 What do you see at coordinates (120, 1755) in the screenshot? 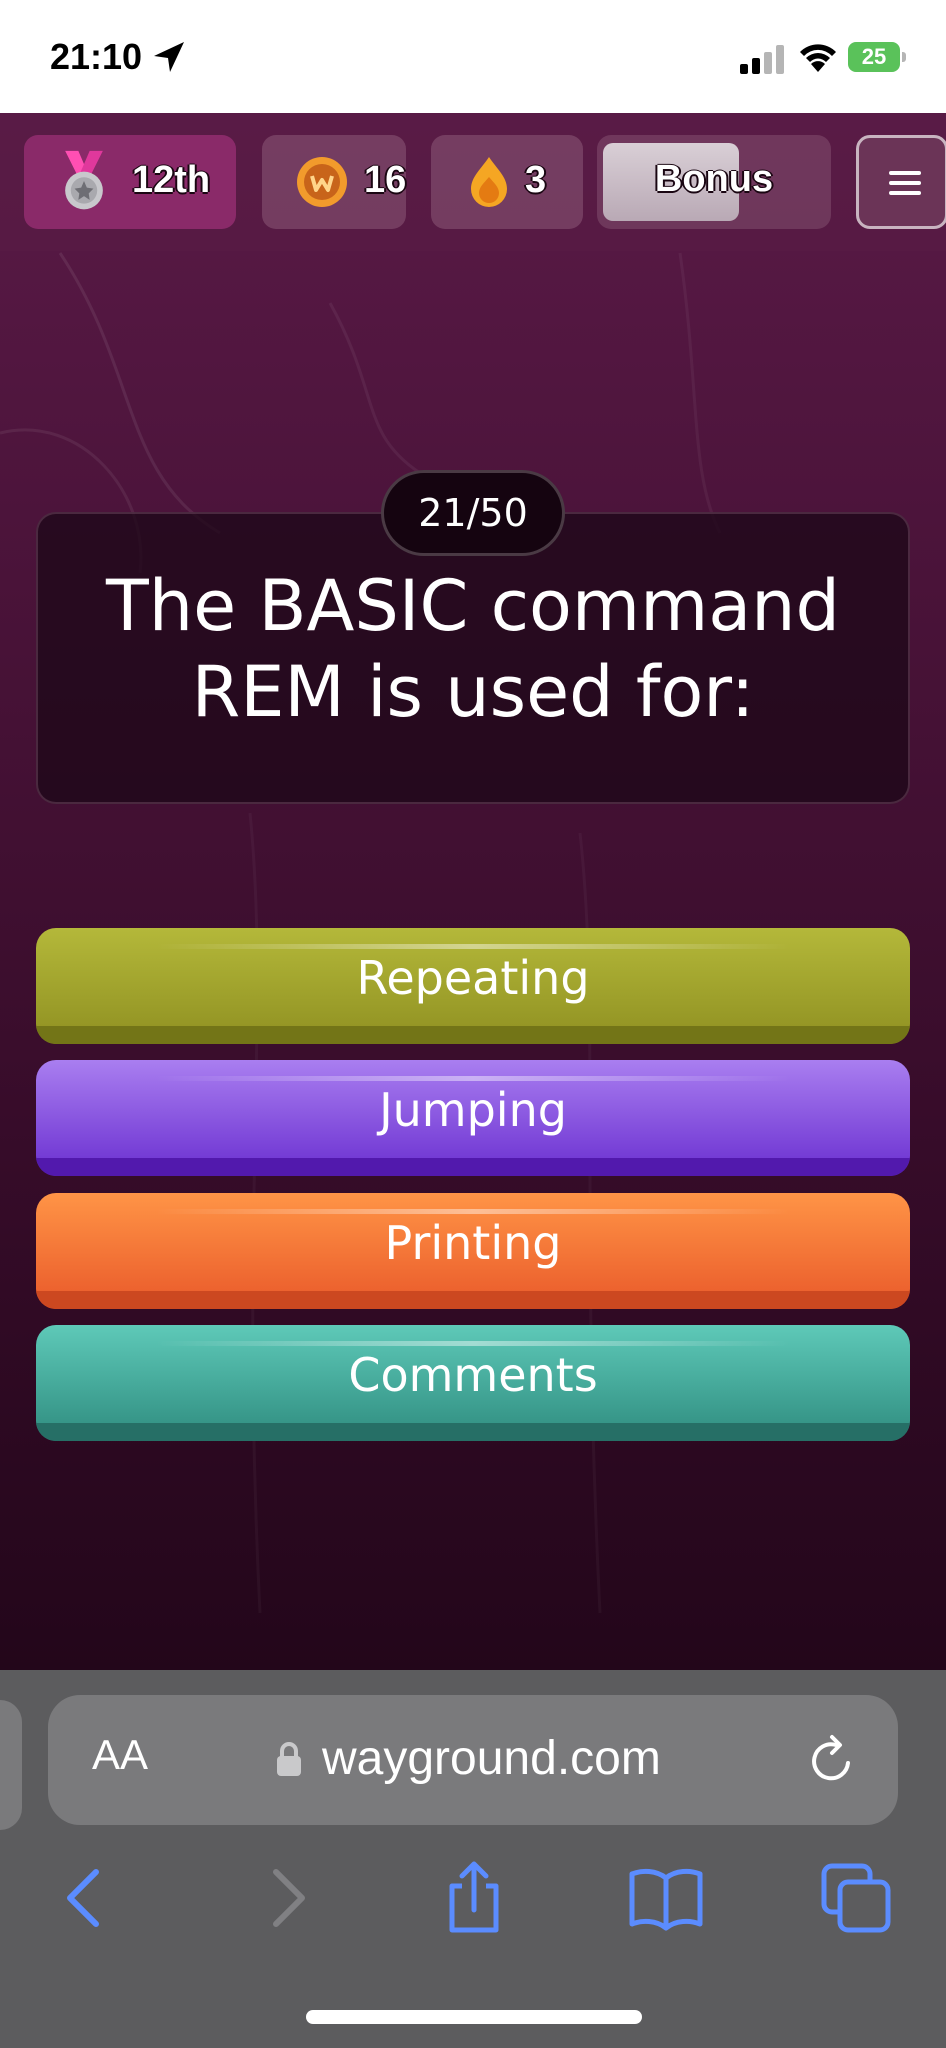
I see `reader-settings-button: AA` at bounding box center [120, 1755].